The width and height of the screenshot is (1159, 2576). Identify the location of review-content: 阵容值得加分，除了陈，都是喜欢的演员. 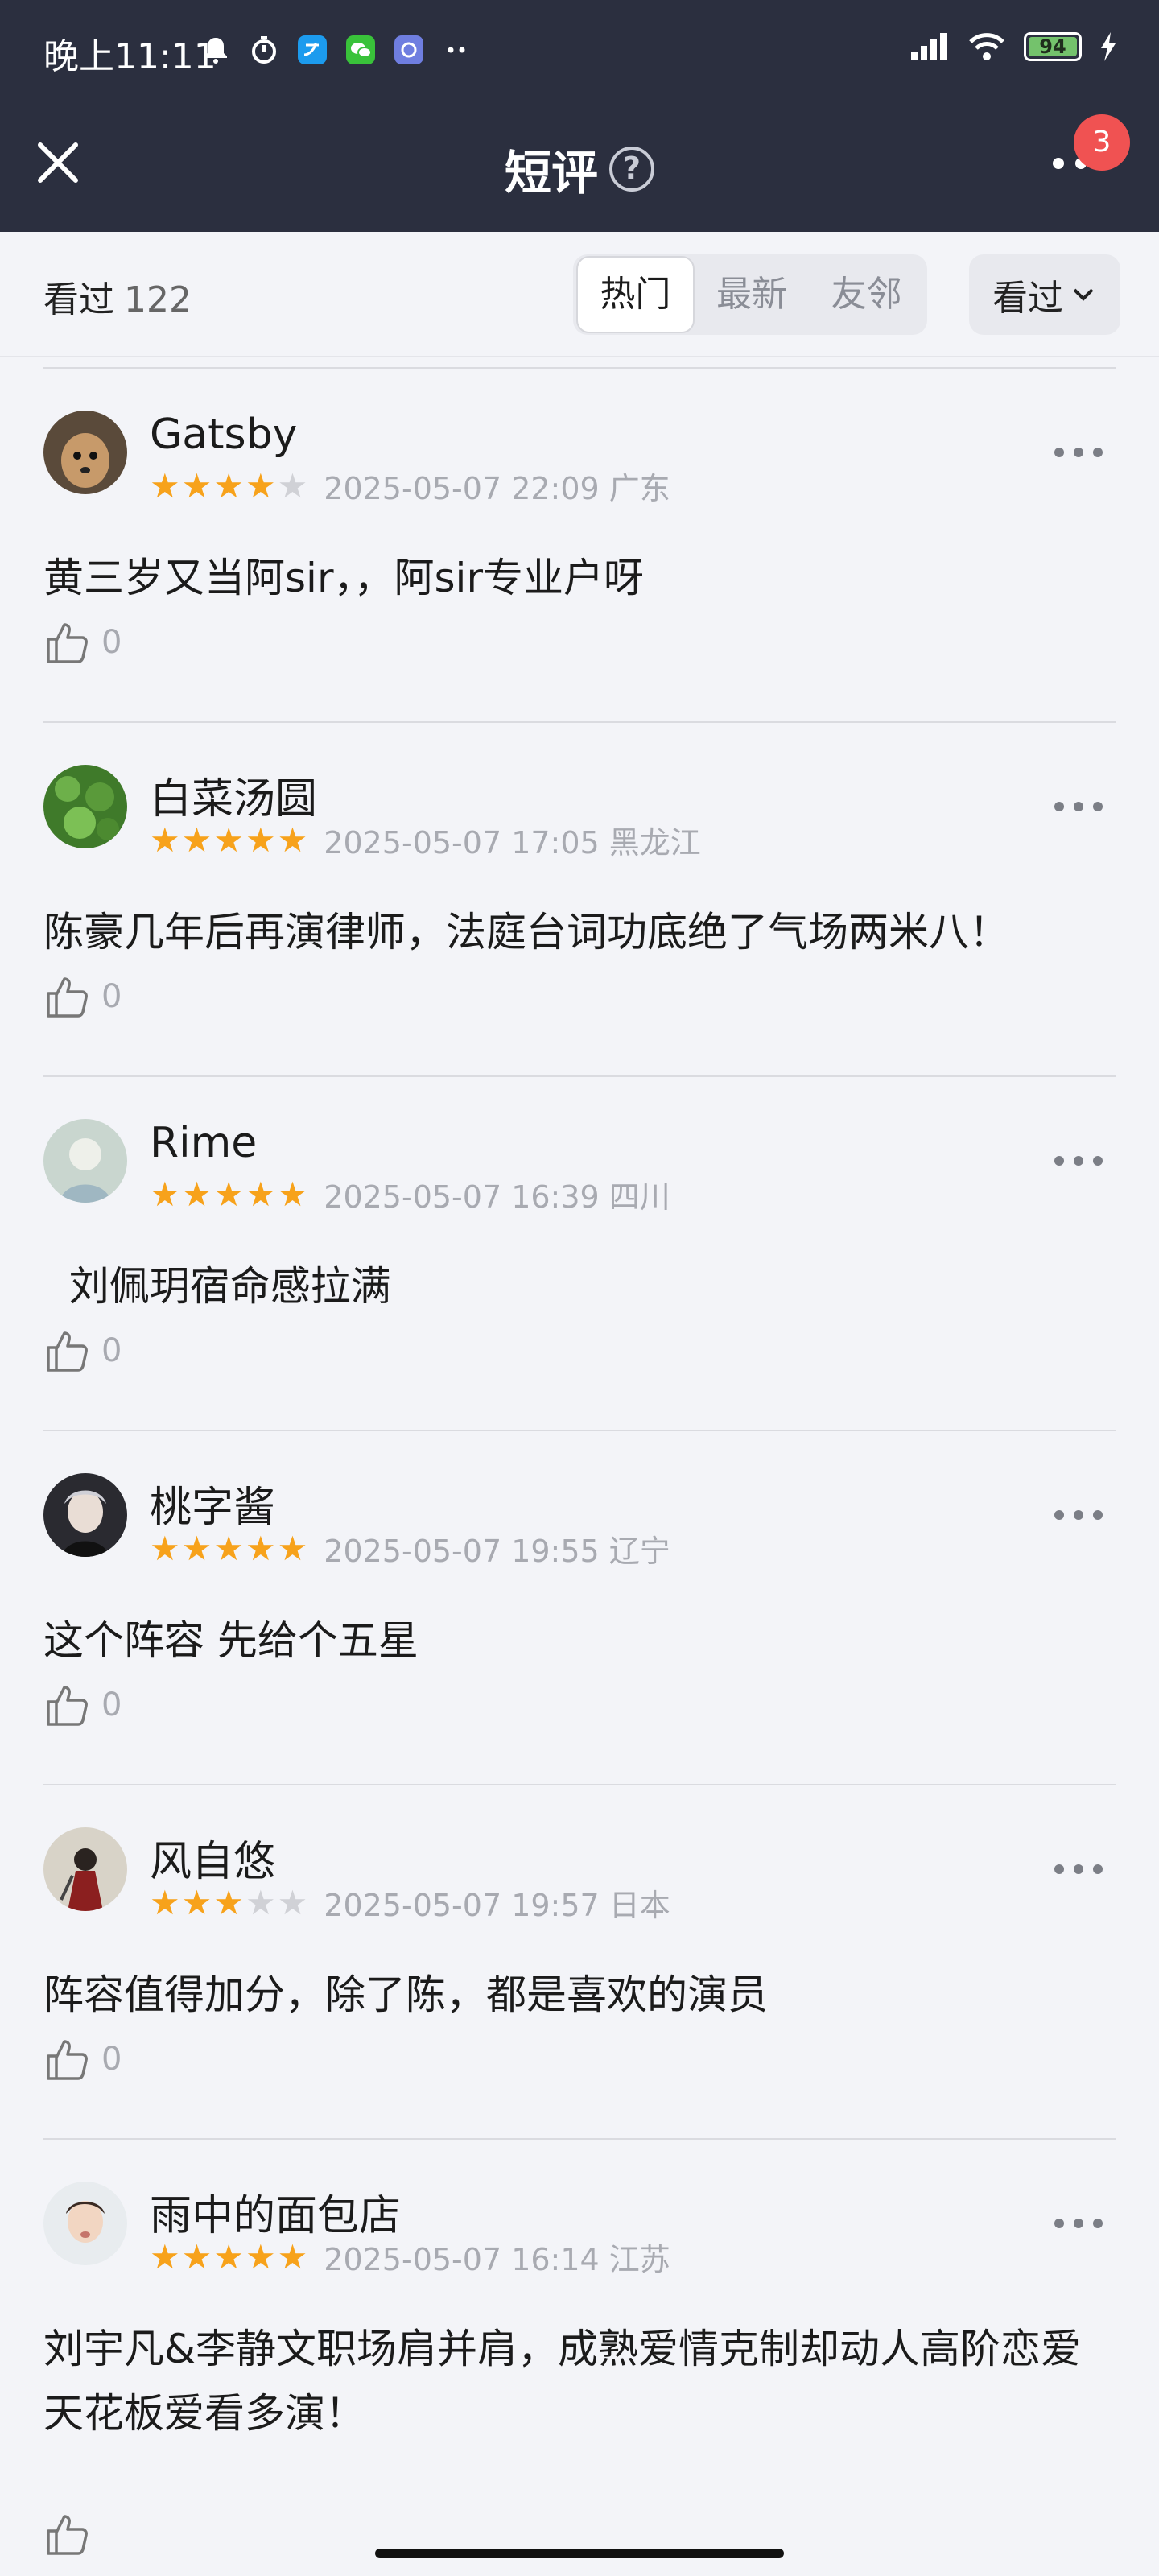
(405, 1994).